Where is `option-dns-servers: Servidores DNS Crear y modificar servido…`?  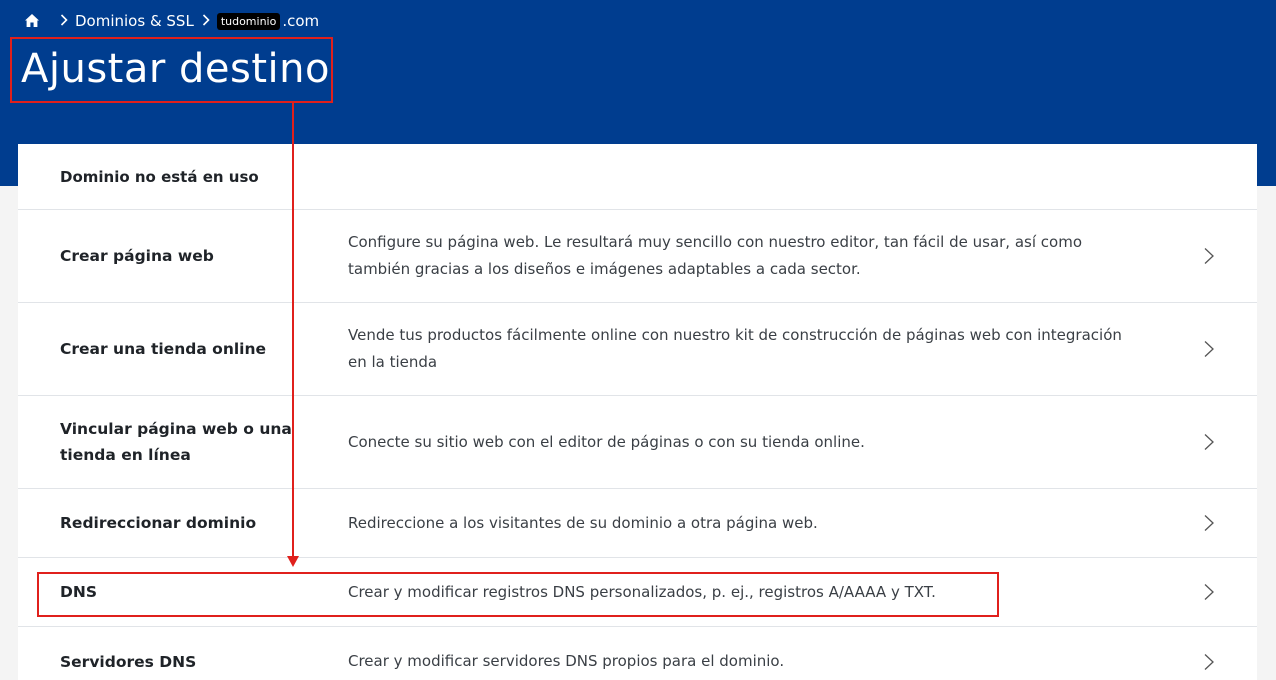 option-dns-servers: Servidores DNS Crear y modificar servido… is located at coordinates (637, 653).